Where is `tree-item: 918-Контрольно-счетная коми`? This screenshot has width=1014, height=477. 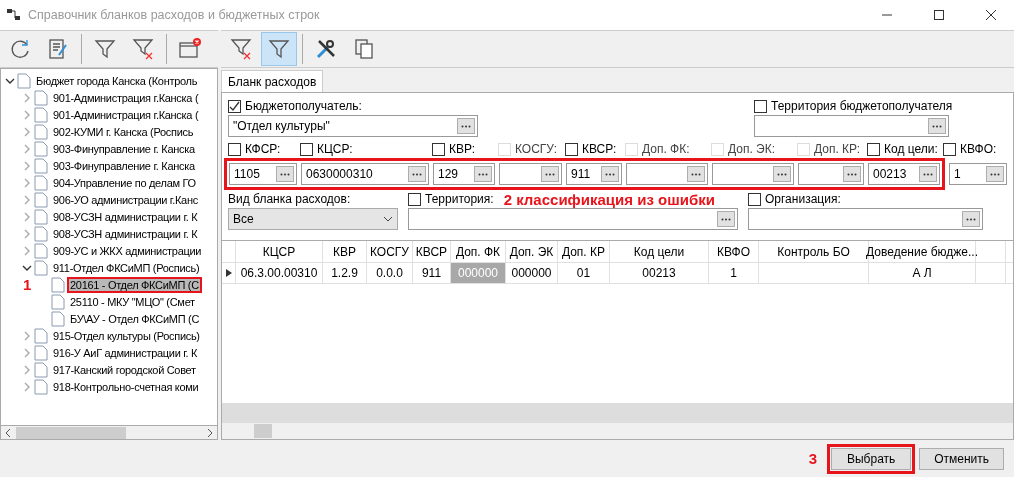 tree-item: 918-Контрольно-счетная коми is located at coordinates (126, 386).